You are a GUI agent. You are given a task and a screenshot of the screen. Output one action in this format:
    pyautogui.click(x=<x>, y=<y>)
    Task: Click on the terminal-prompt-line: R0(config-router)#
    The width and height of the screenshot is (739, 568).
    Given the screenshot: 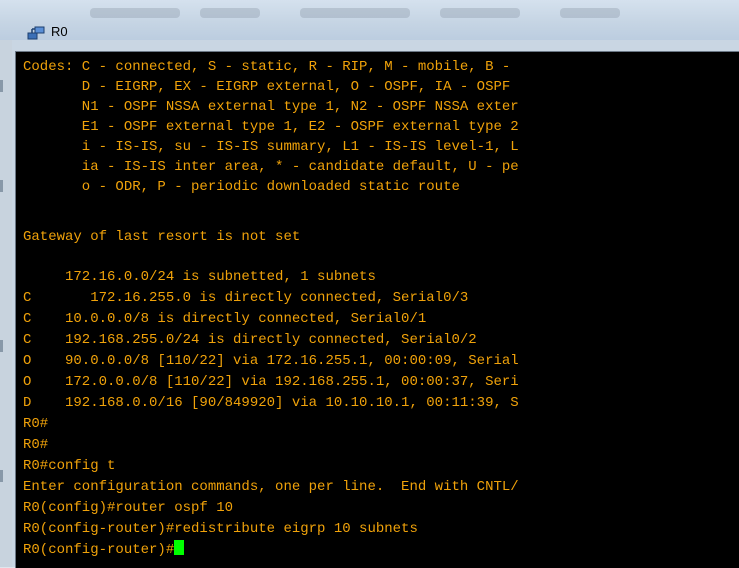 What is the action you would take?
    pyautogui.click(x=104, y=550)
    